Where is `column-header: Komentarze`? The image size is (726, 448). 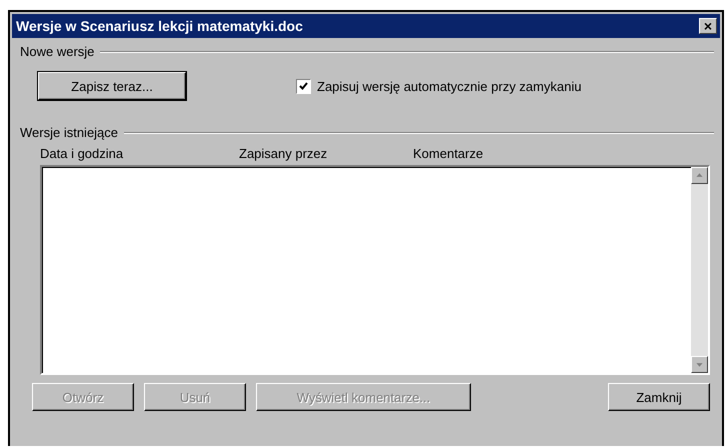
column-header: Komentarze is located at coordinates (448, 153).